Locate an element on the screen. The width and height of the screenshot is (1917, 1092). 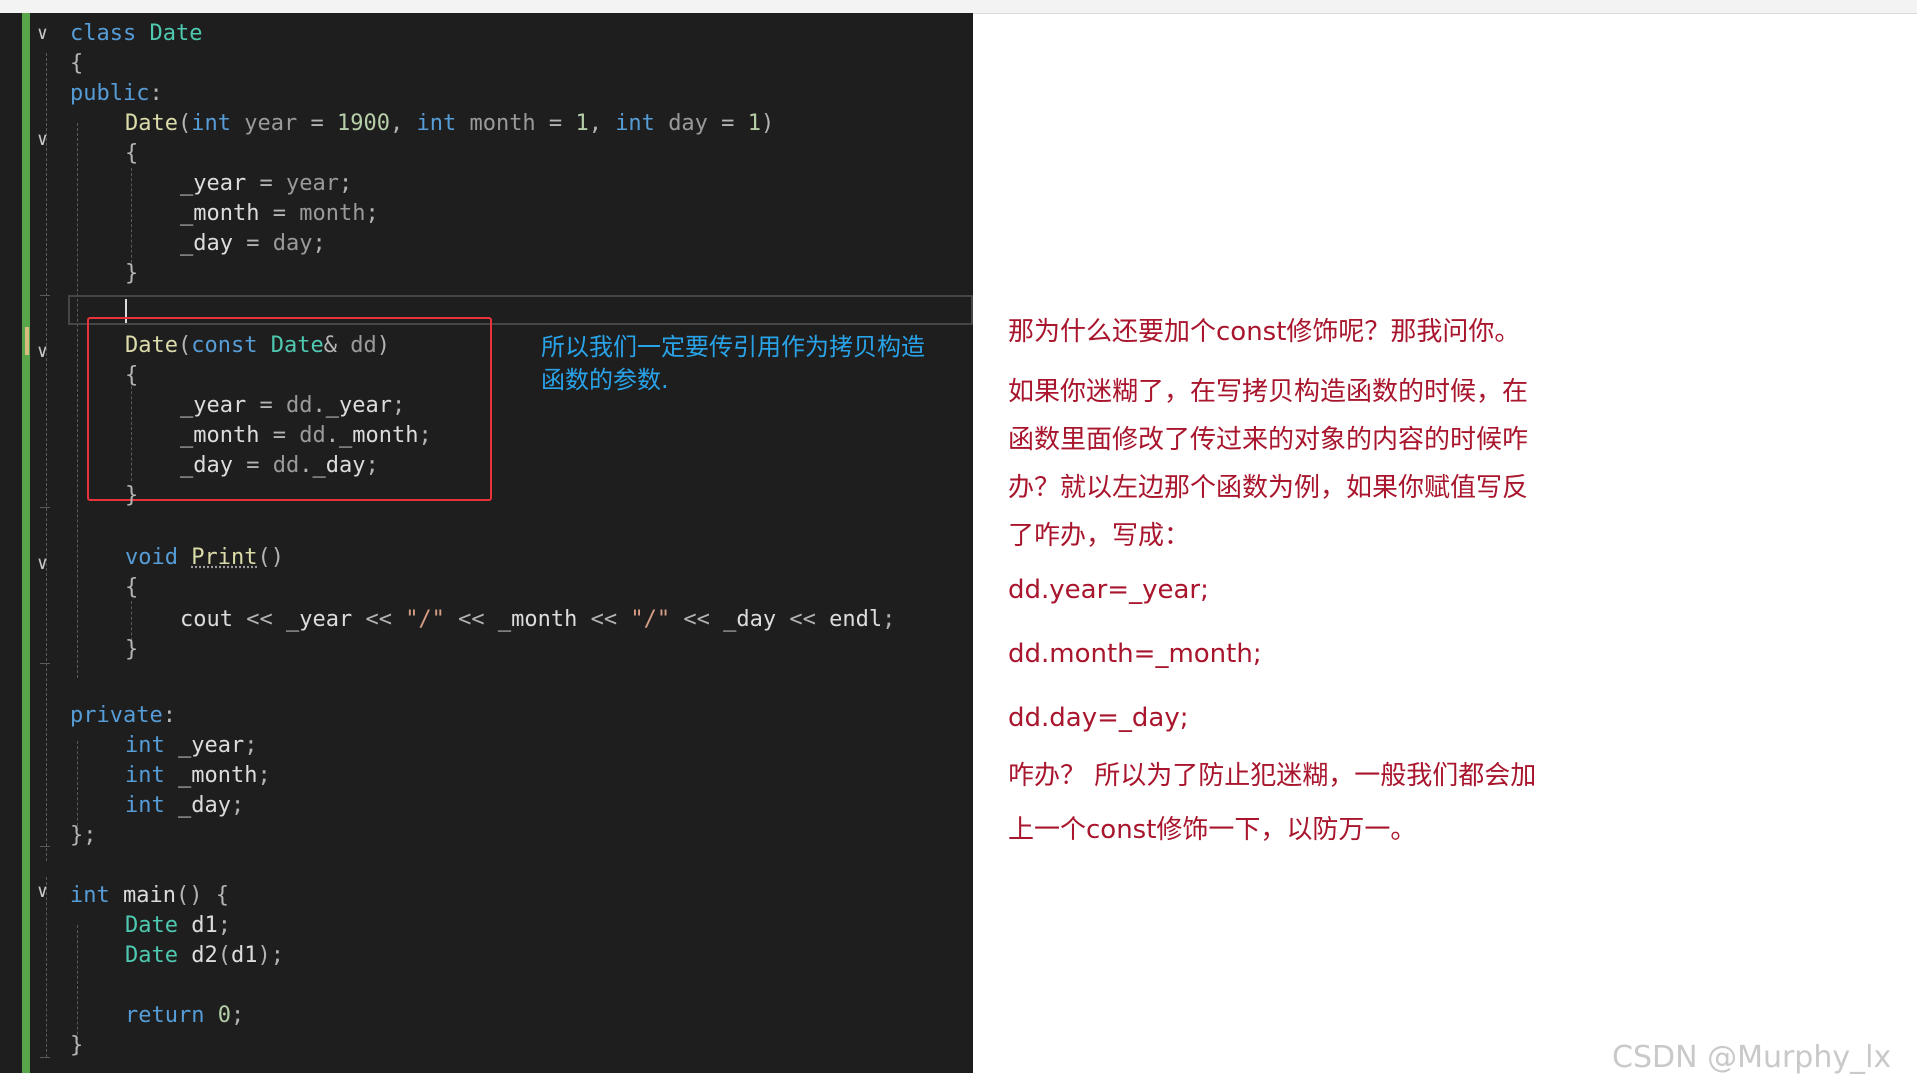
code-token: void is located at coordinates (151, 557).